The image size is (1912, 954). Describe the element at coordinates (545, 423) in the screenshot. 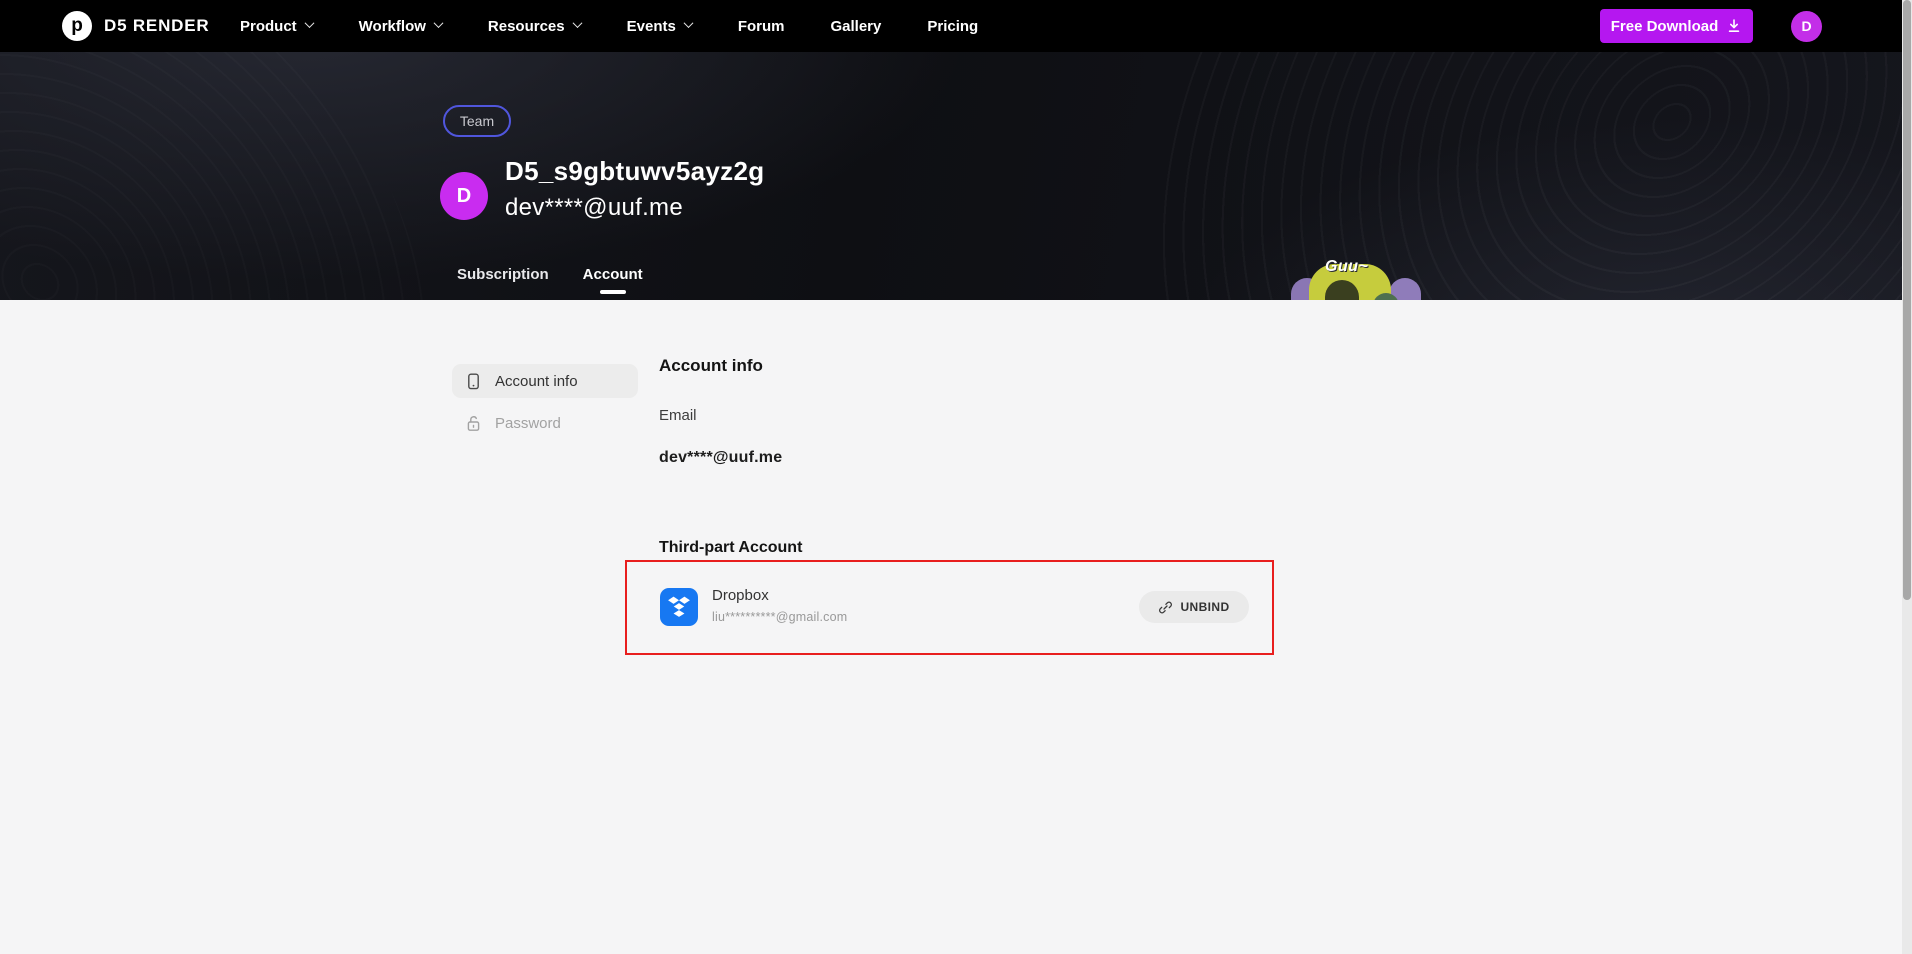

I see `menu-item-password: Password` at that location.